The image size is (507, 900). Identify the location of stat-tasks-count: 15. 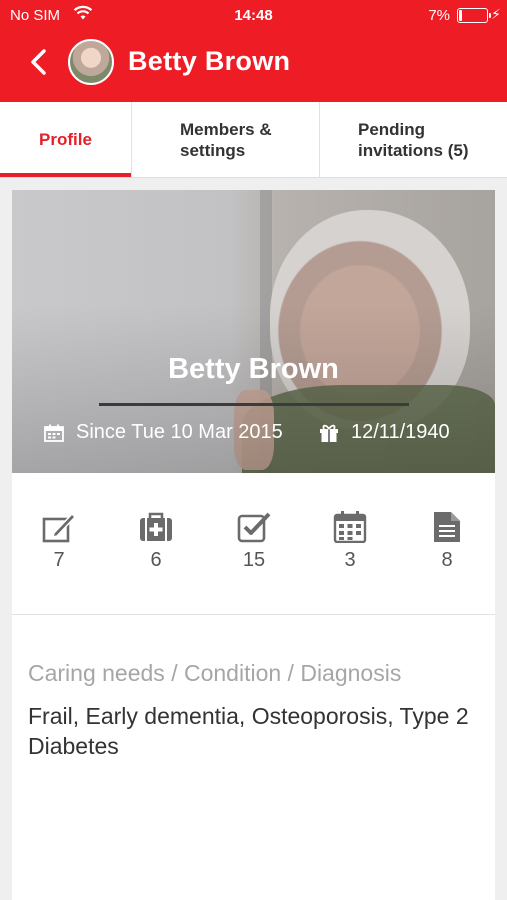
(254, 560).